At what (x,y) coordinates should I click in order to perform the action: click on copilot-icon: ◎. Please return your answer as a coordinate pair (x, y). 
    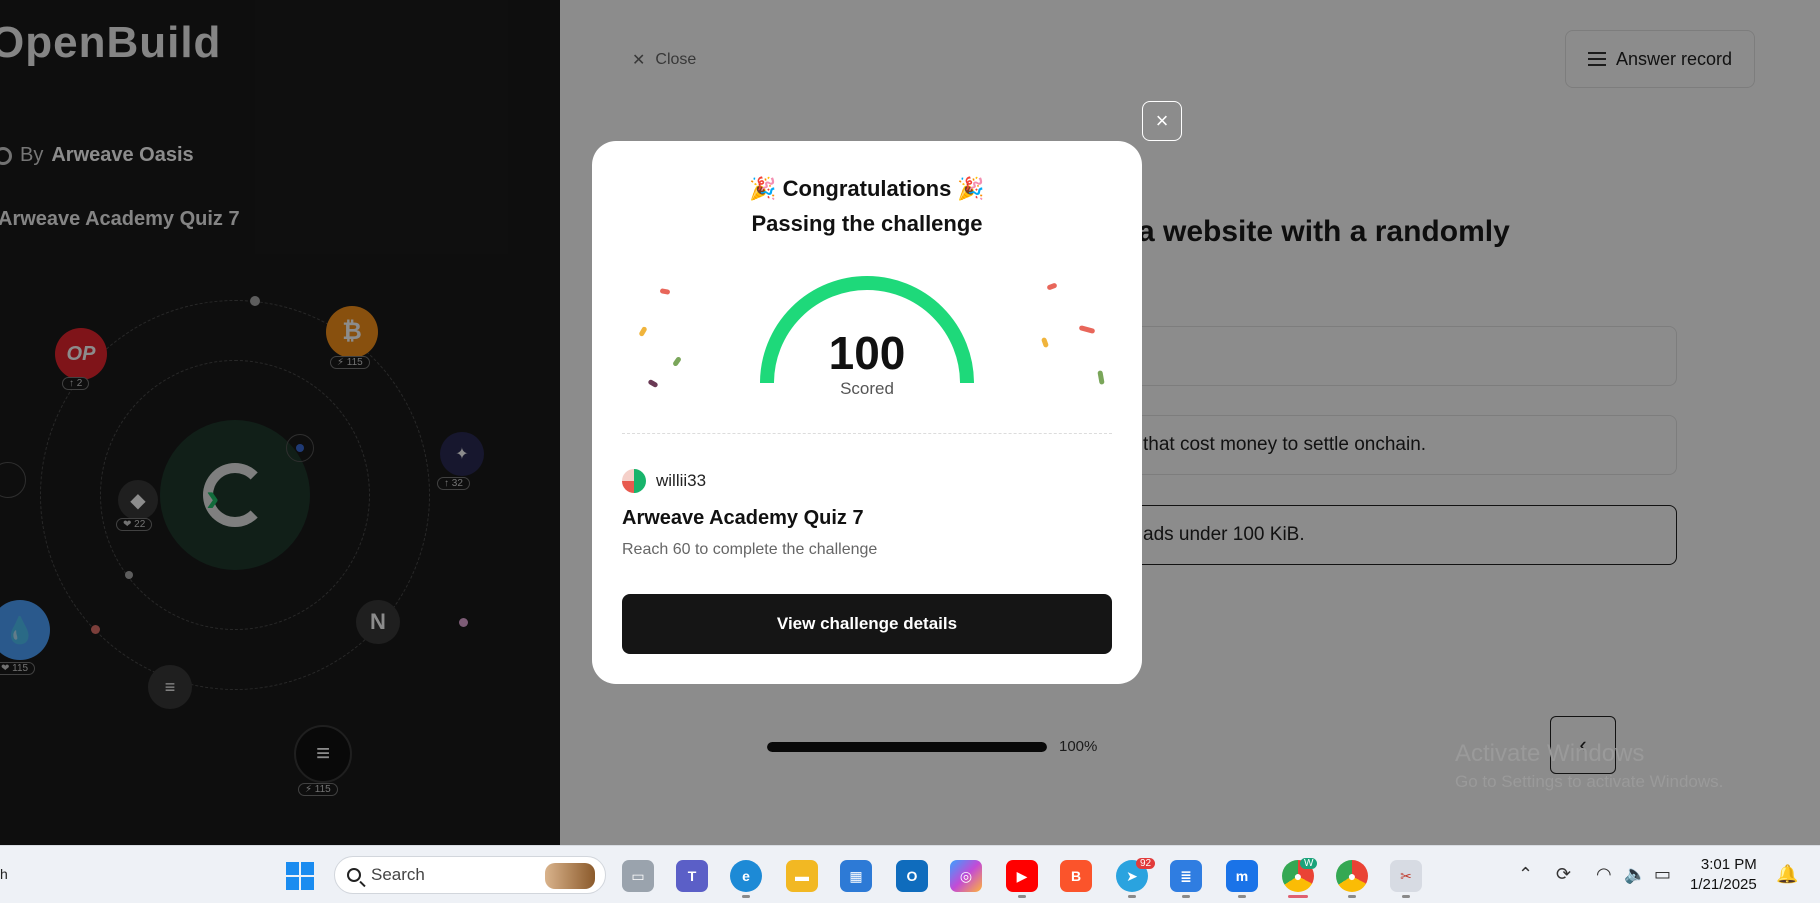
    Looking at the image, I should click on (966, 876).